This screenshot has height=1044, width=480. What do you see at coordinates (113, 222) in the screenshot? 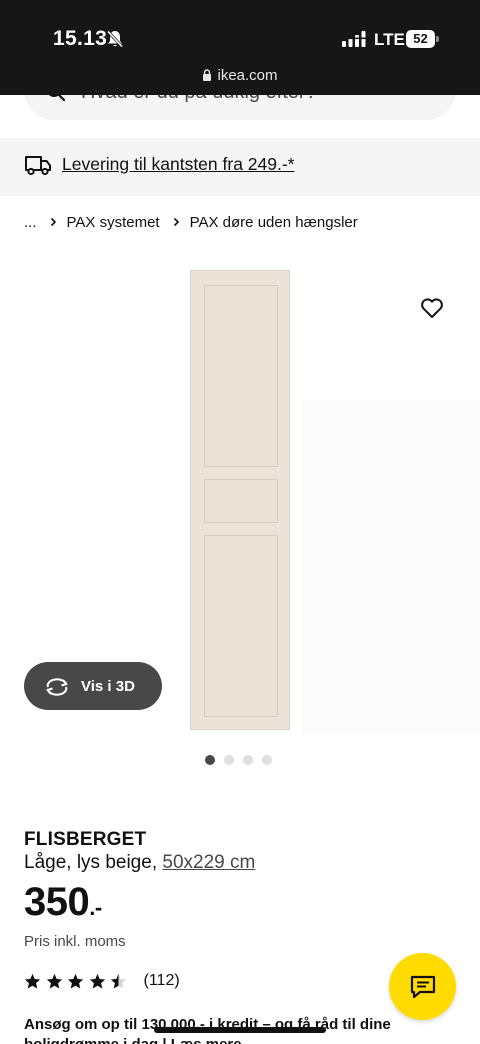
I see `breadcrumb-pax-systemet: PAX systemet` at bounding box center [113, 222].